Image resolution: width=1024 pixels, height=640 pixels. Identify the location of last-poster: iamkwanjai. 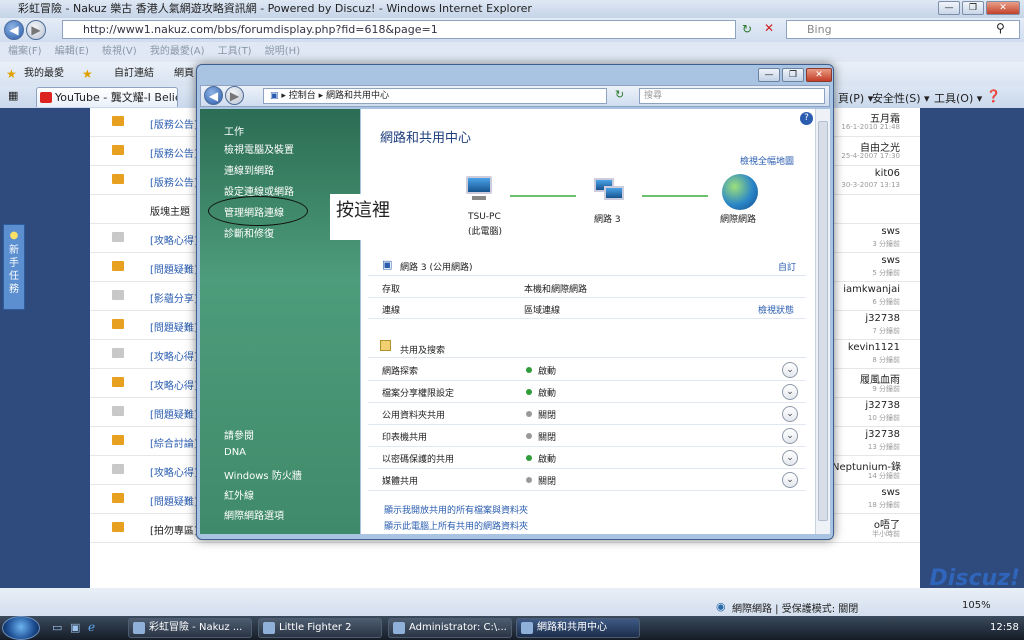
(866, 289).